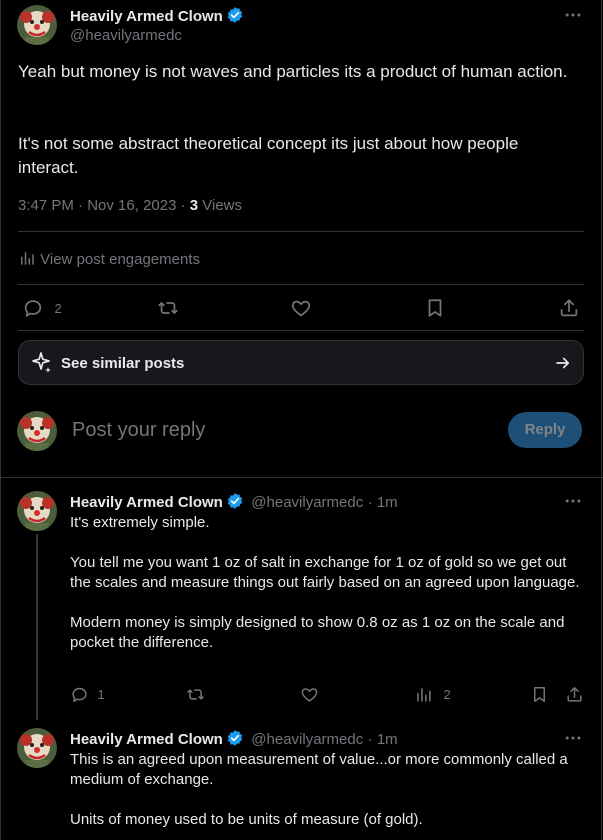 This screenshot has height=840, width=603. What do you see at coordinates (194, 205) in the screenshot?
I see `views-count: 3` at bounding box center [194, 205].